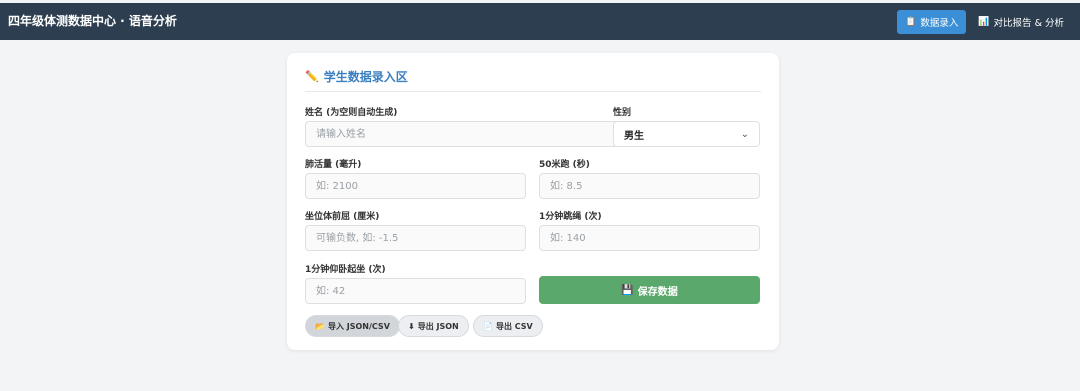 The image size is (1080, 391). I want to click on nav-data-entry-label: 数据录入, so click(939, 23).